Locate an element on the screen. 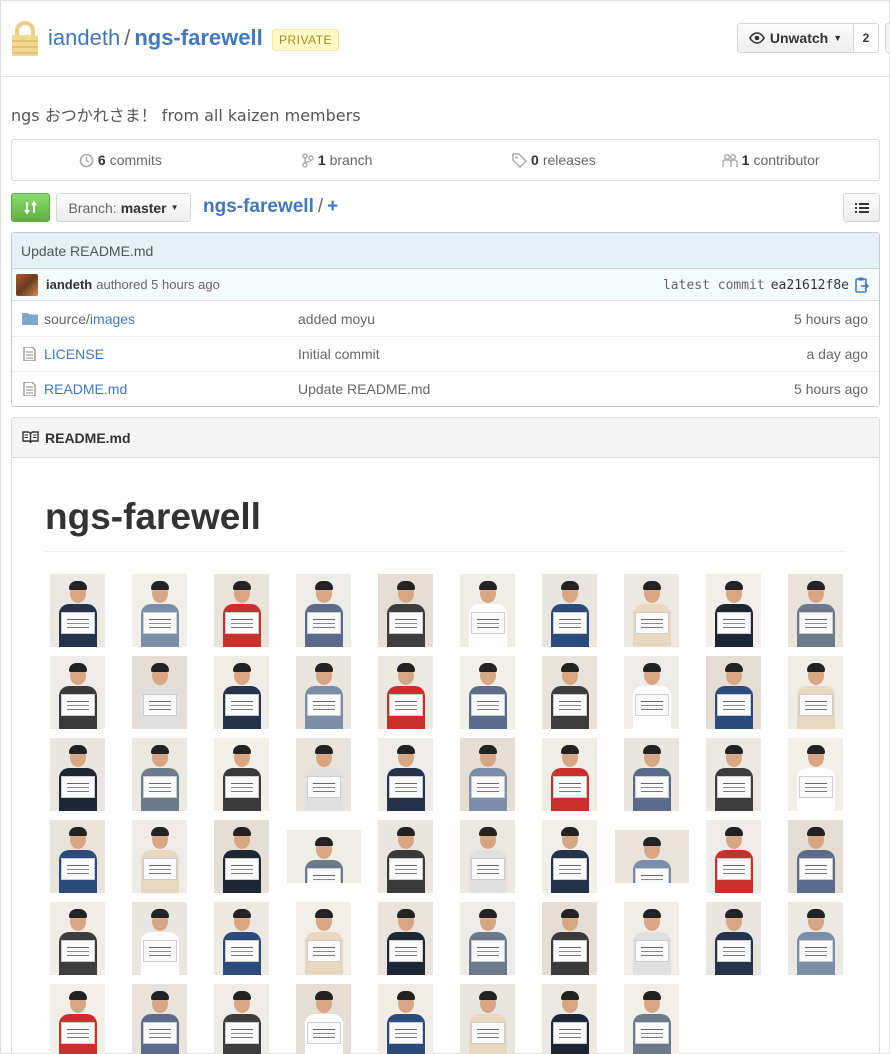 Image resolution: width=890 pixels, height=1054 pixels. unwatch-button: Unwatch ▼ is located at coordinates (795, 38).